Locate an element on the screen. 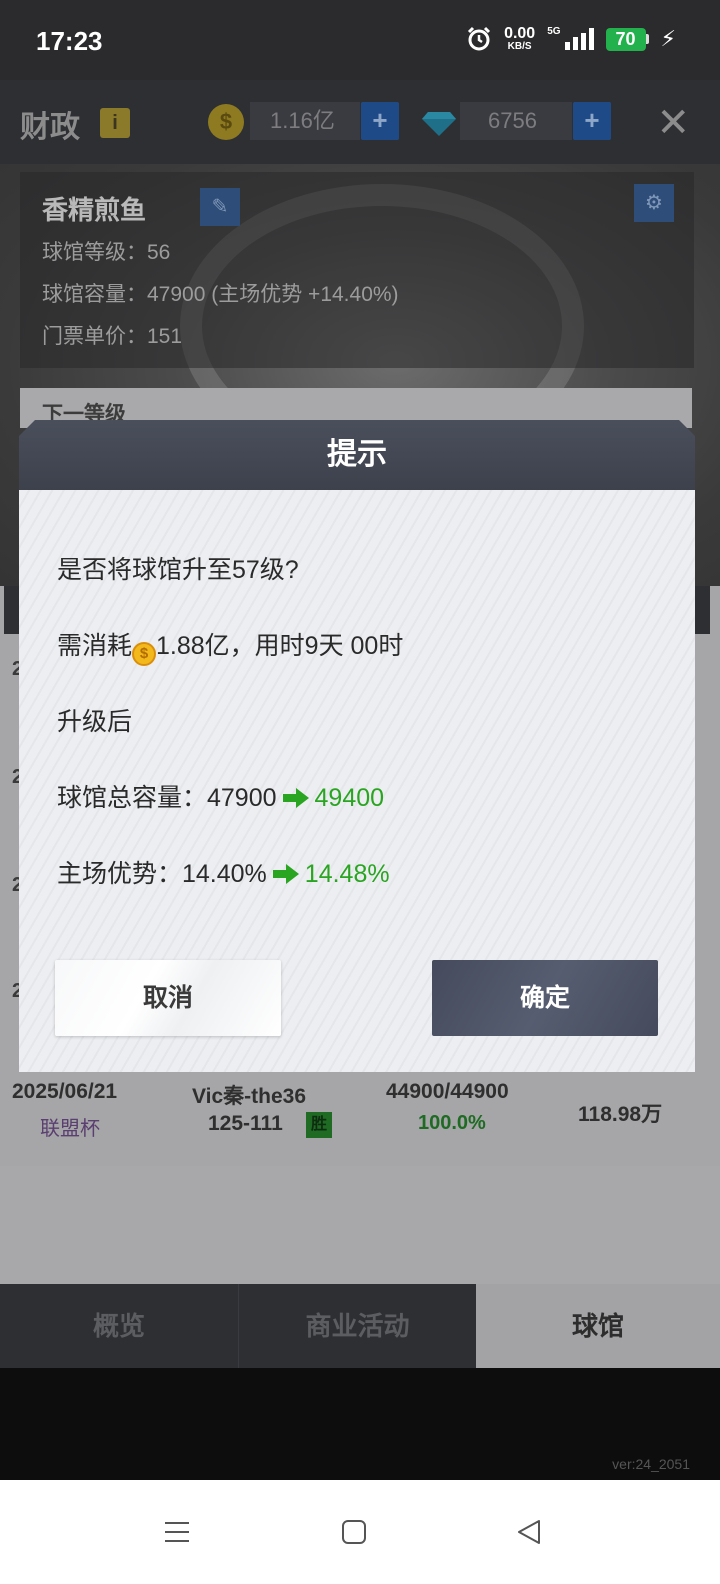 The image size is (720, 1584). capacity-change: 球馆总容量：47900 49400 is located at coordinates (220, 796).